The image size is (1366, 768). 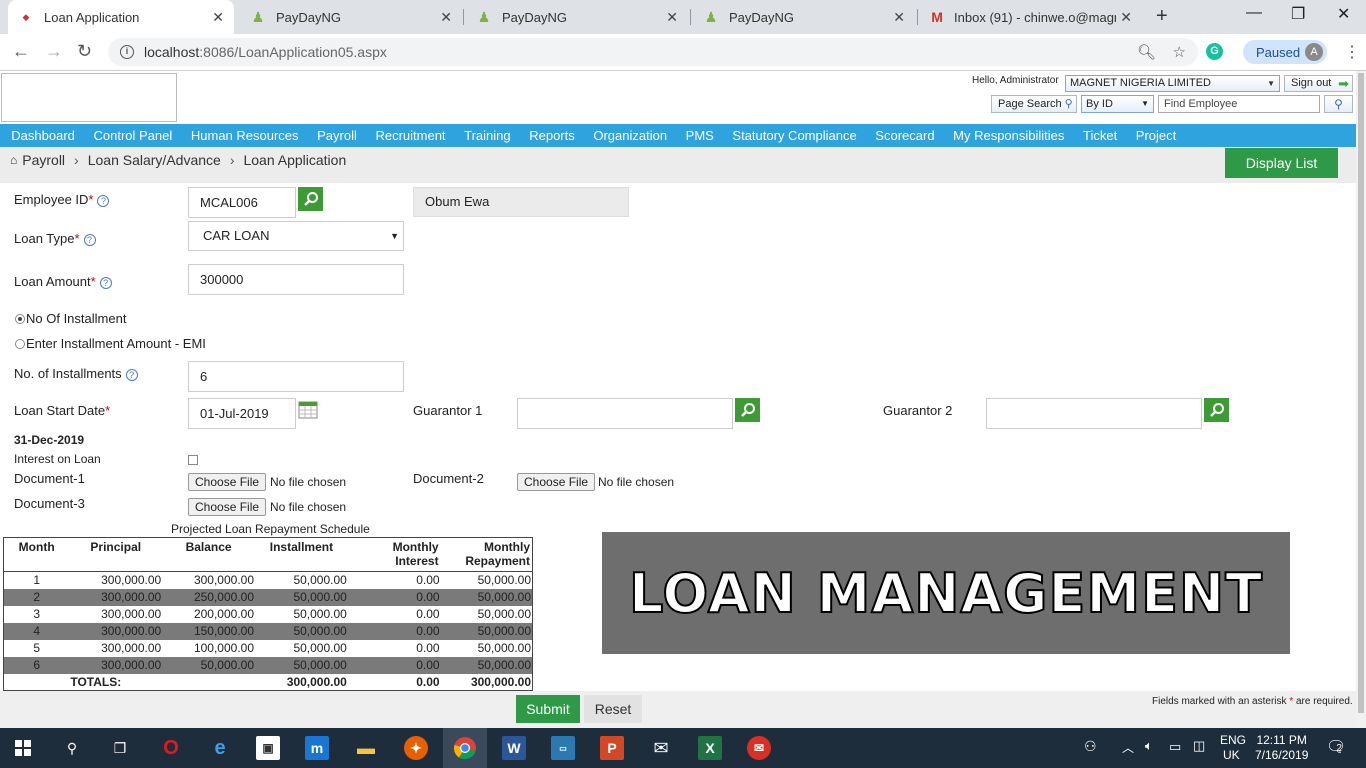 I want to click on document-2-choose-file-button: Choose File, so click(x=556, y=482).